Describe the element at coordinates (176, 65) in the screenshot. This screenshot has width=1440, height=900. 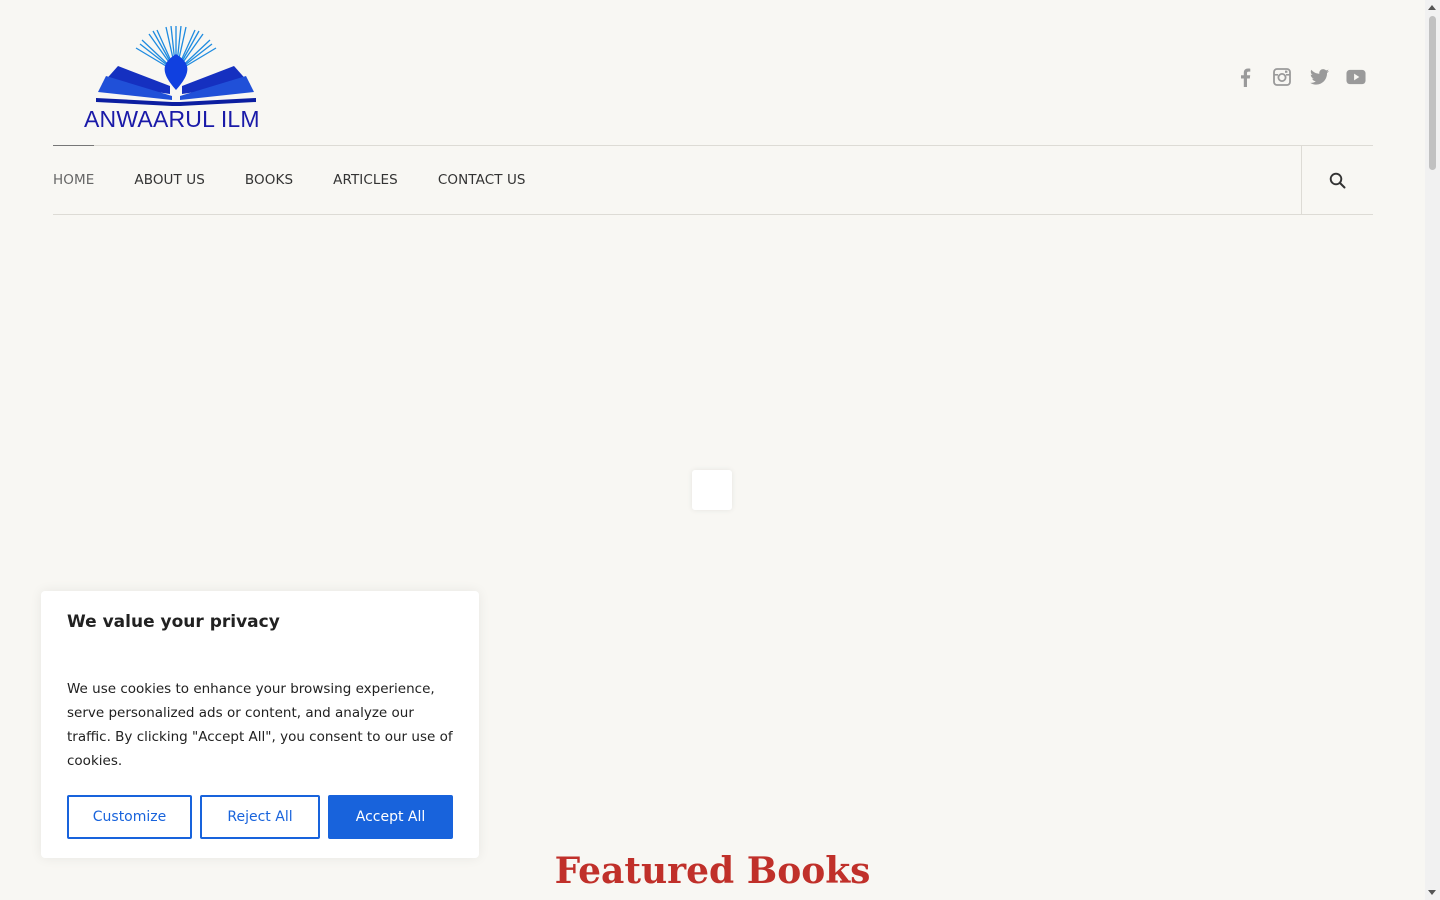
I see `logo-emblem-icon` at that location.